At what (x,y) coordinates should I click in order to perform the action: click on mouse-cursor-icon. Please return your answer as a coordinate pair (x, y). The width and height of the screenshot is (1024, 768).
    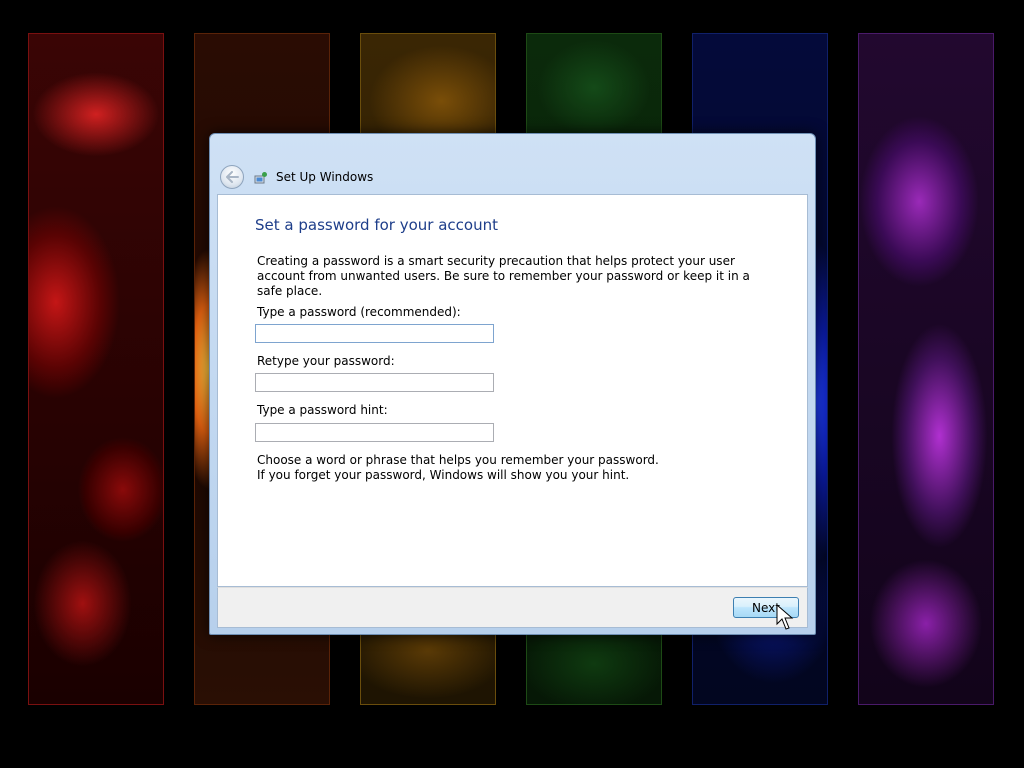
    Looking at the image, I should click on (785, 617).